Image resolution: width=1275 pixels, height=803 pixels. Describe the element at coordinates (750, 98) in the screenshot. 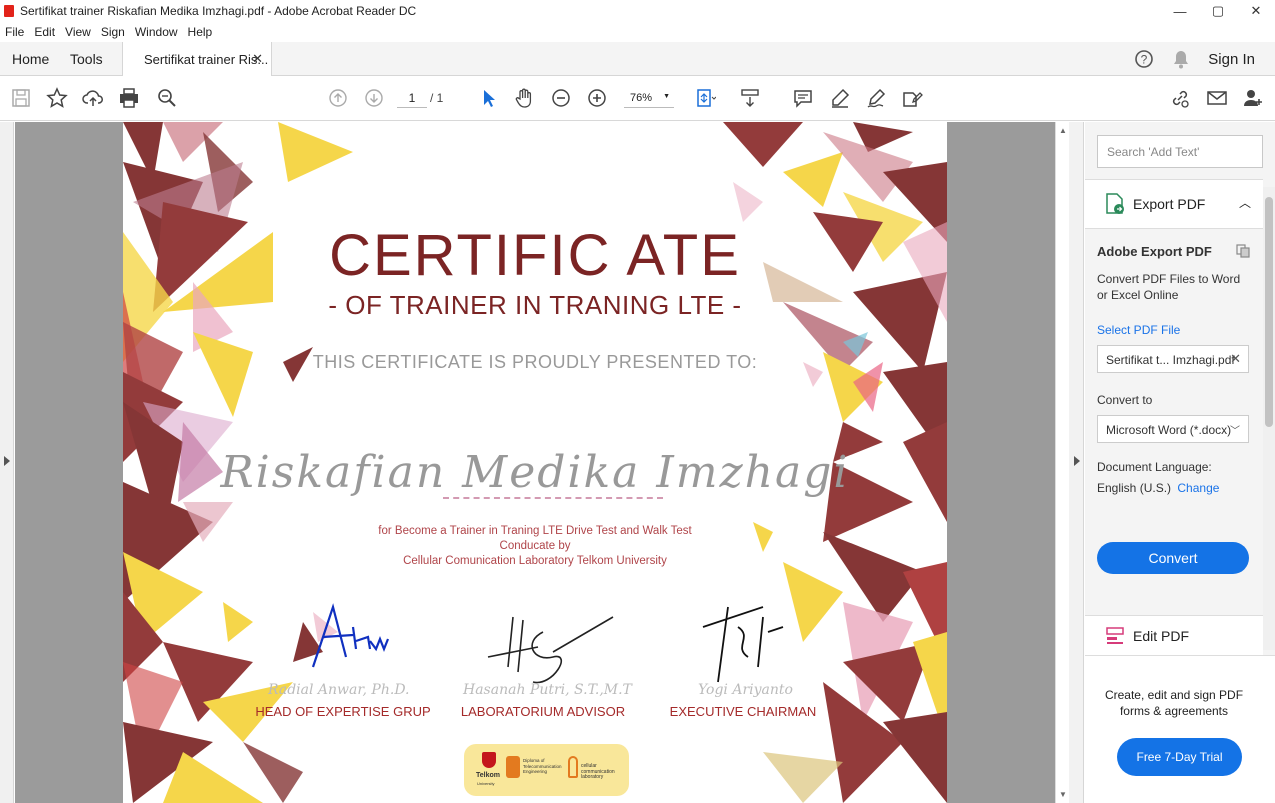

I see `scroll-mode-icon` at that location.